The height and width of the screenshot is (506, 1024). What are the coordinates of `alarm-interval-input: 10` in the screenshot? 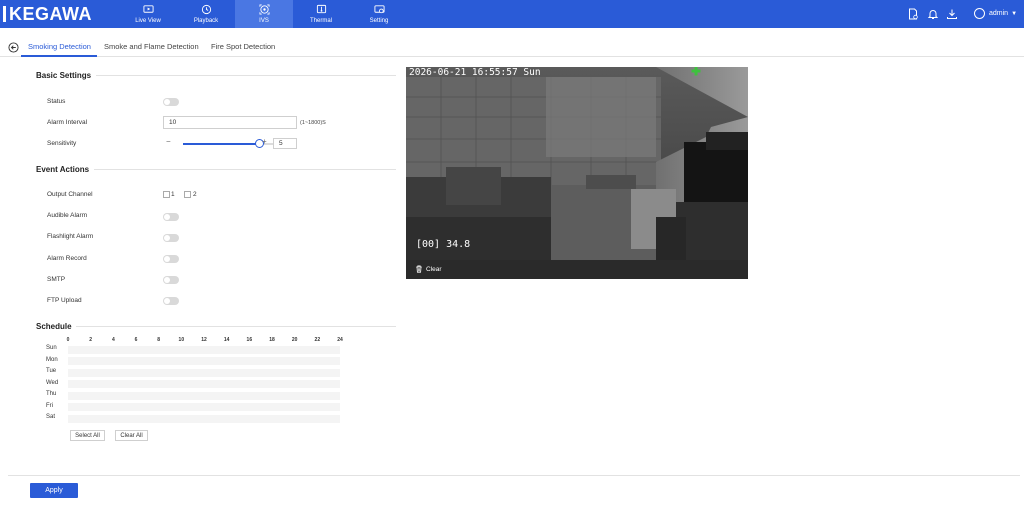 It's located at (230, 122).